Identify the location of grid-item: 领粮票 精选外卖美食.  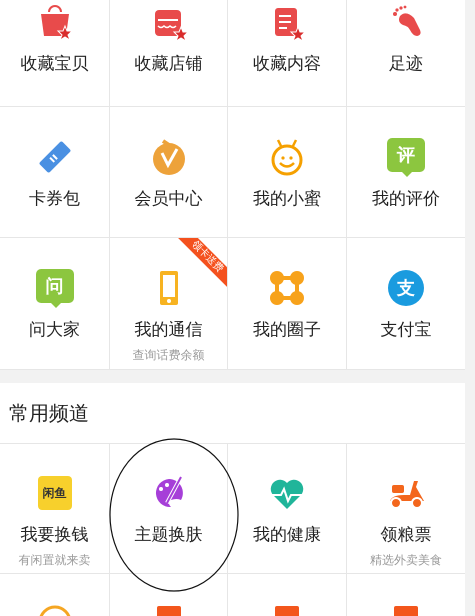
(406, 509).